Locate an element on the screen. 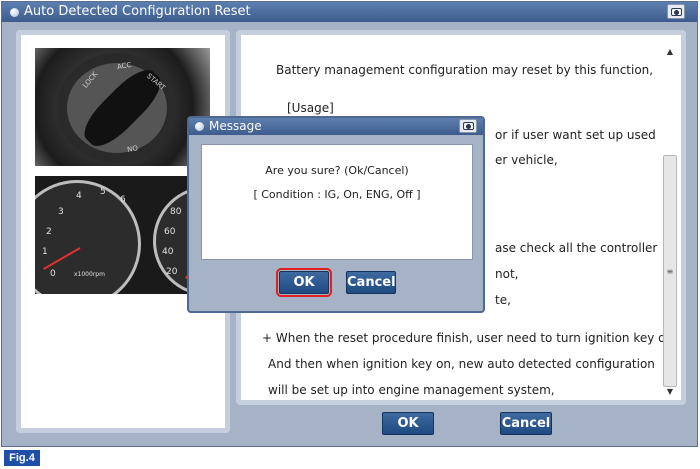  desc-line: er vehicle, is located at coordinates (526, 160).